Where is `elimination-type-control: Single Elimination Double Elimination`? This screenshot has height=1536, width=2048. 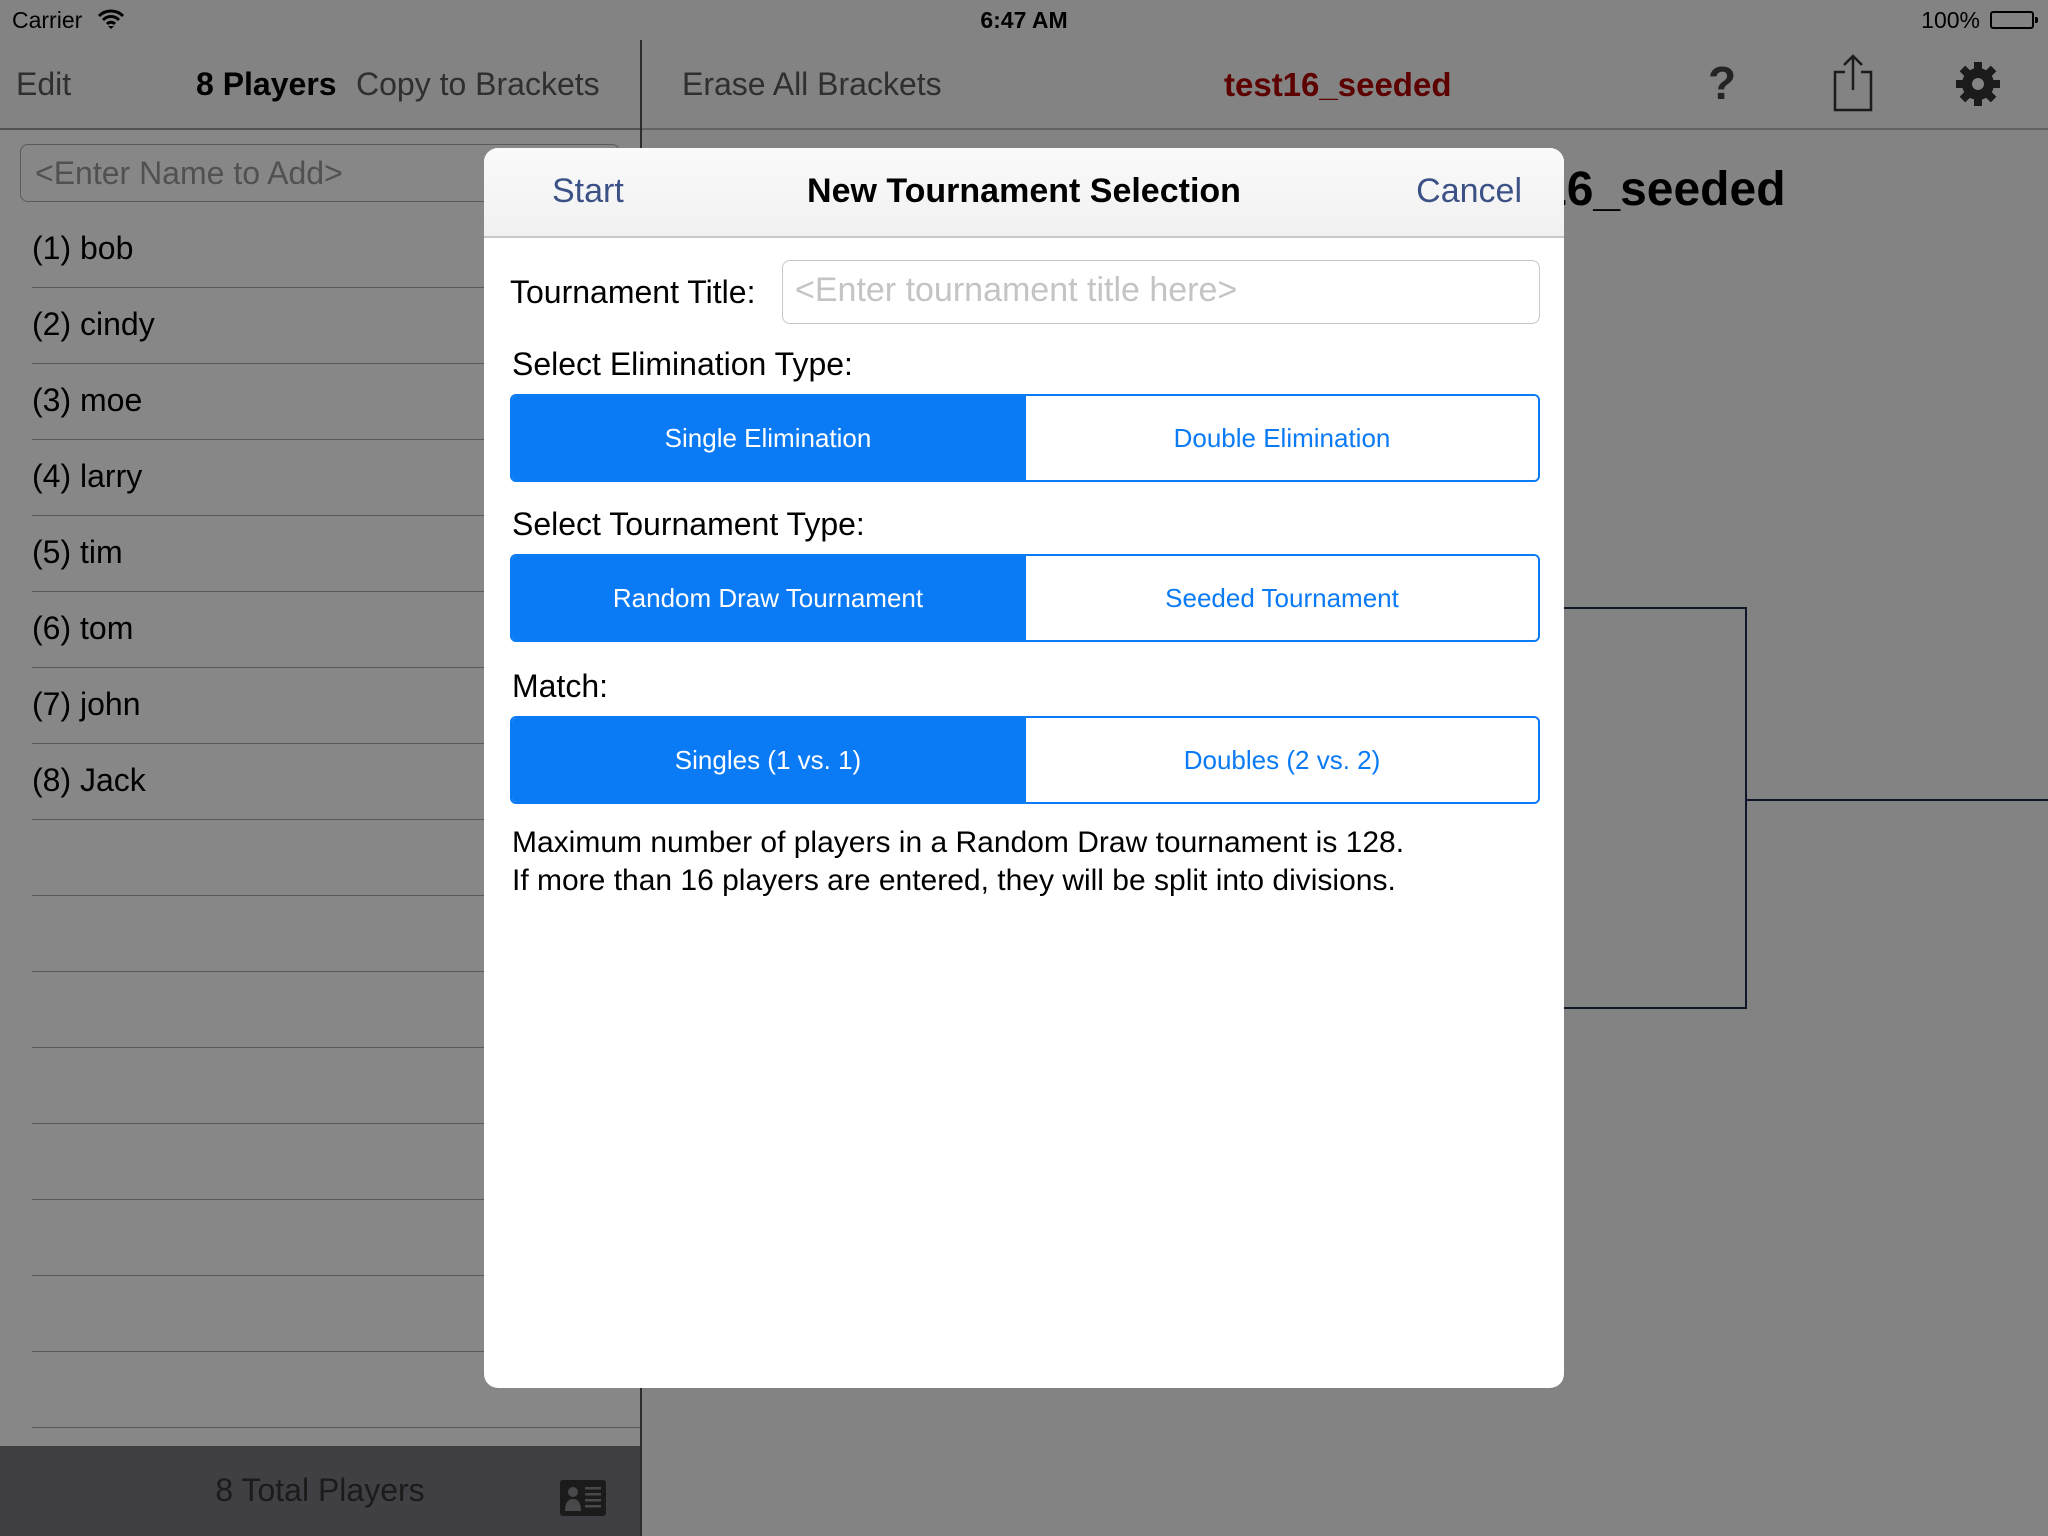
elimination-type-control: Single Elimination Double Elimination is located at coordinates (1025, 438).